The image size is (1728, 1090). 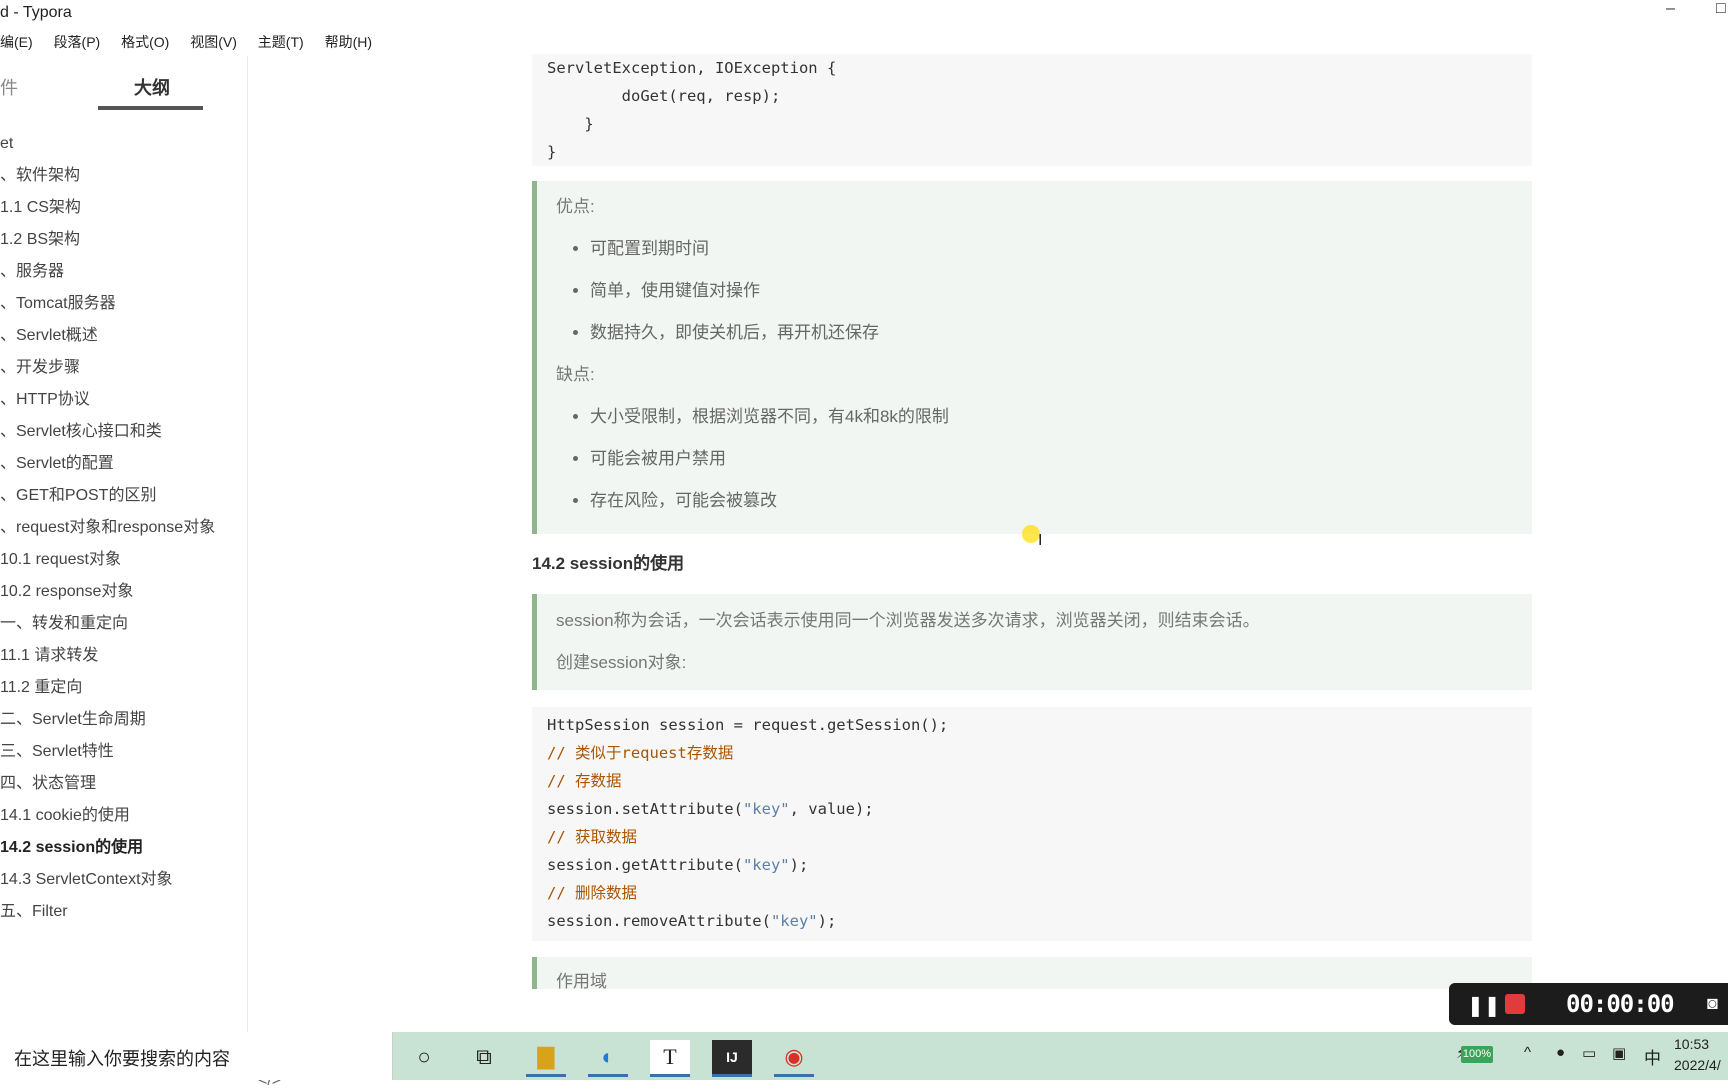 What do you see at coordinates (123, 240) in the screenshot?
I see `outline-item: 1.2 BS架构` at bounding box center [123, 240].